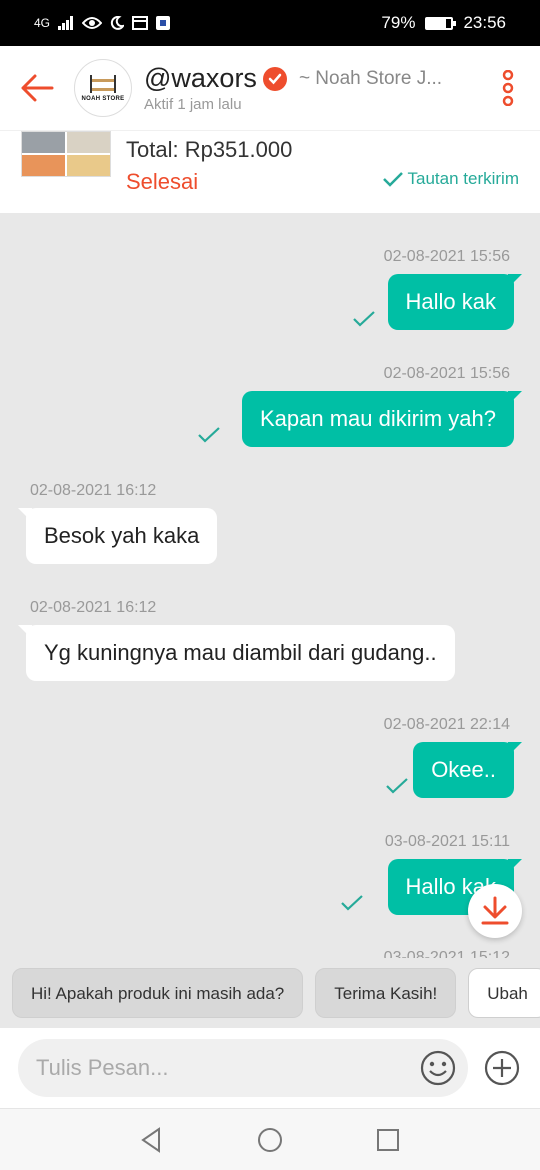  I want to click on message-bubble-incoming: Yg kuningnya mau diambil dari gudang.., so click(236, 653).